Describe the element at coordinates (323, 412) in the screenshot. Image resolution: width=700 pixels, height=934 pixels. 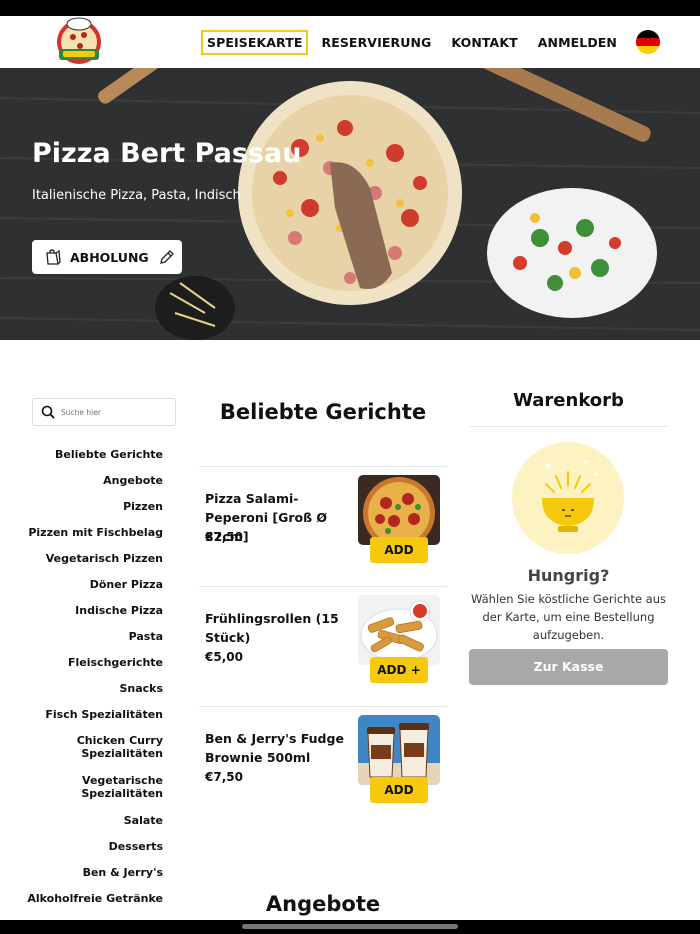
I see `section-title-beliebte-gerichte: Beliebte Gerichte` at that location.